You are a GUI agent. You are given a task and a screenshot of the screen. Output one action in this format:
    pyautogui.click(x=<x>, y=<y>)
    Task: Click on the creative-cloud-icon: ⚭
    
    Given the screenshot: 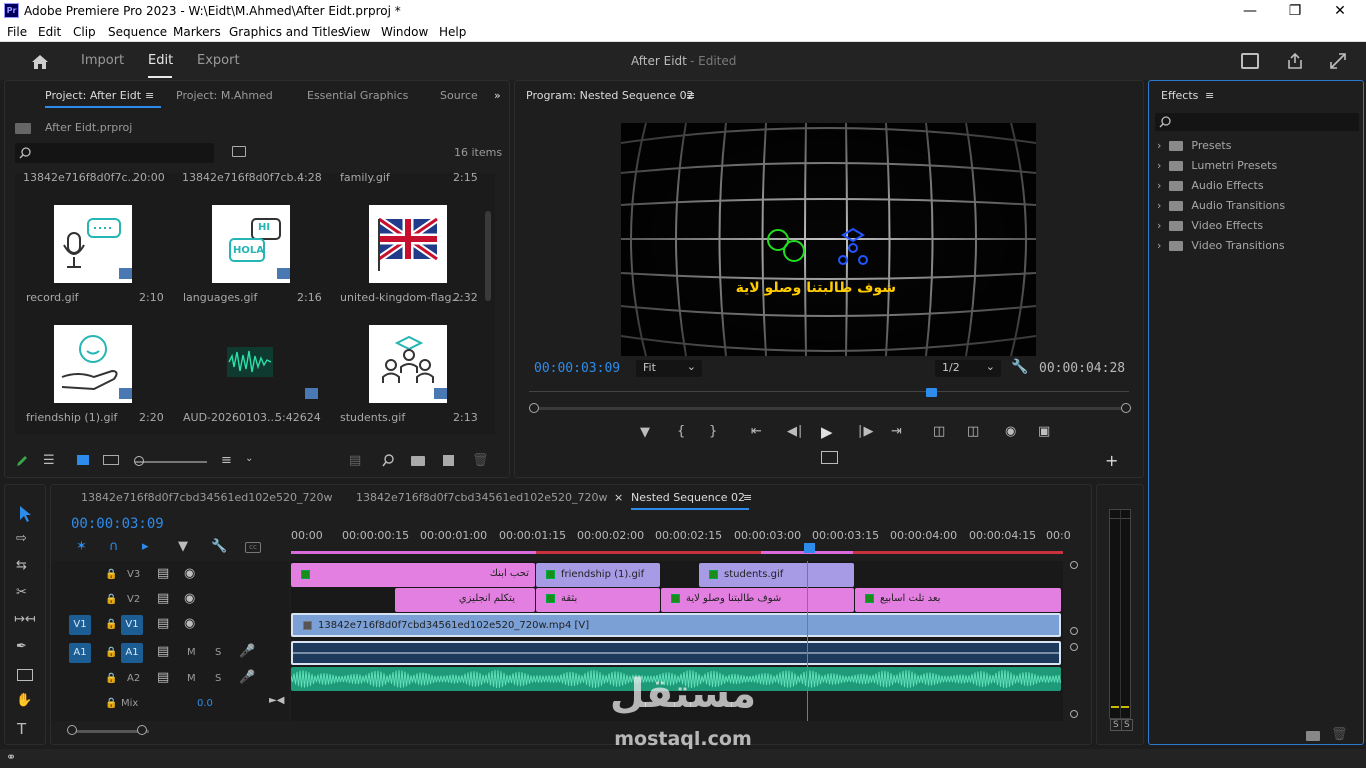 What is the action you would take?
    pyautogui.click(x=11, y=757)
    